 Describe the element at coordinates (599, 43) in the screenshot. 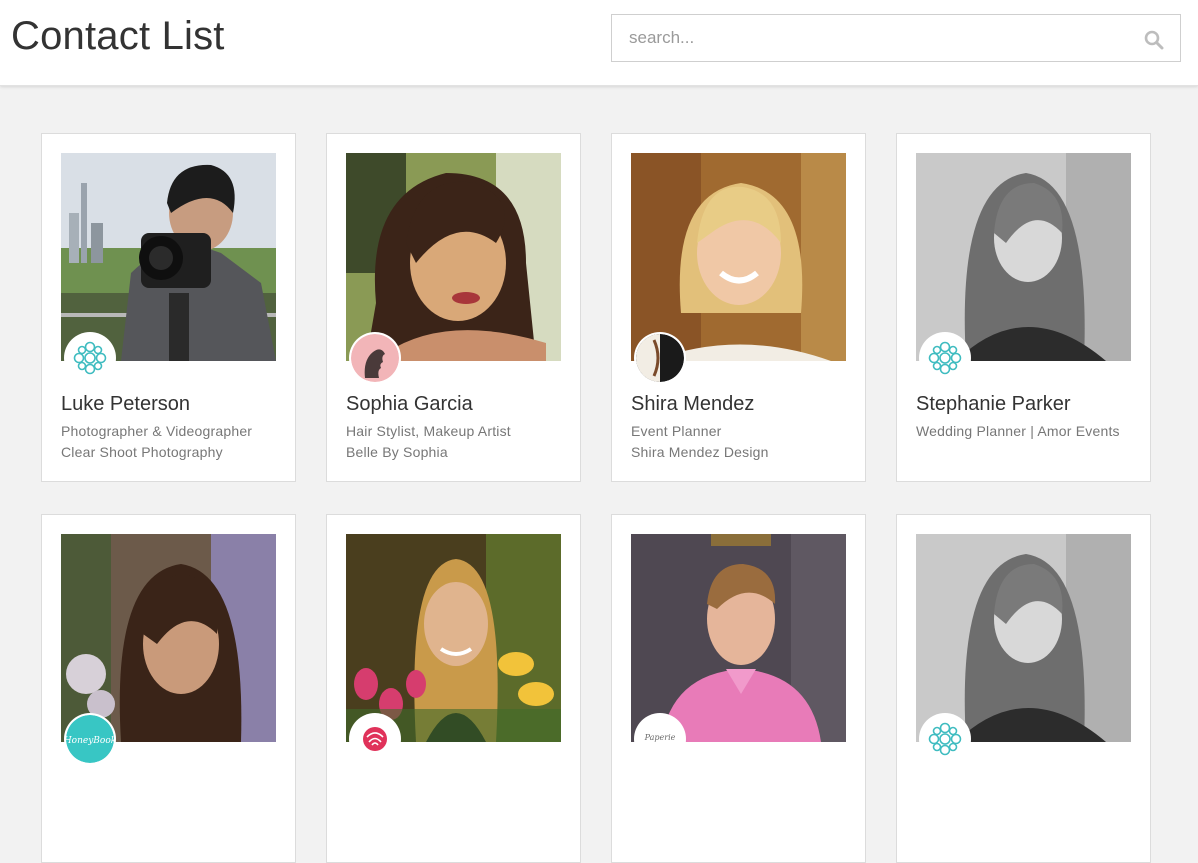

I see `header-bar: Contact List` at that location.